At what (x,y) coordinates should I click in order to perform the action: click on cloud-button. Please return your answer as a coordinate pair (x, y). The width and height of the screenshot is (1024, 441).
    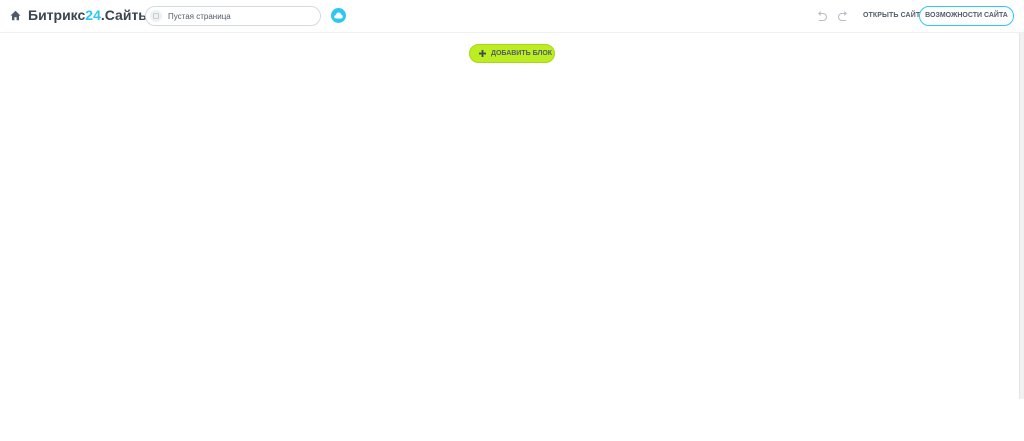
    Looking at the image, I should click on (338, 15).